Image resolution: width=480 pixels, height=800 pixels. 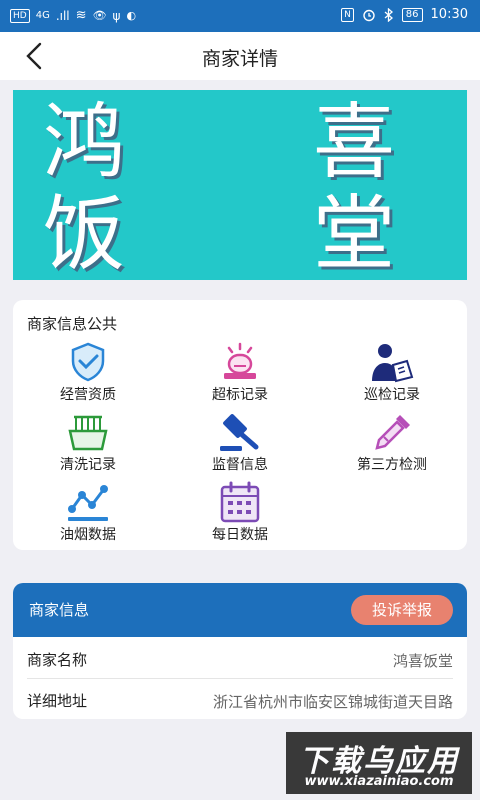 What do you see at coordinates (354, 233) in the screenshot?
I see `banner-char: 堂` at bounding box center [354, 233].